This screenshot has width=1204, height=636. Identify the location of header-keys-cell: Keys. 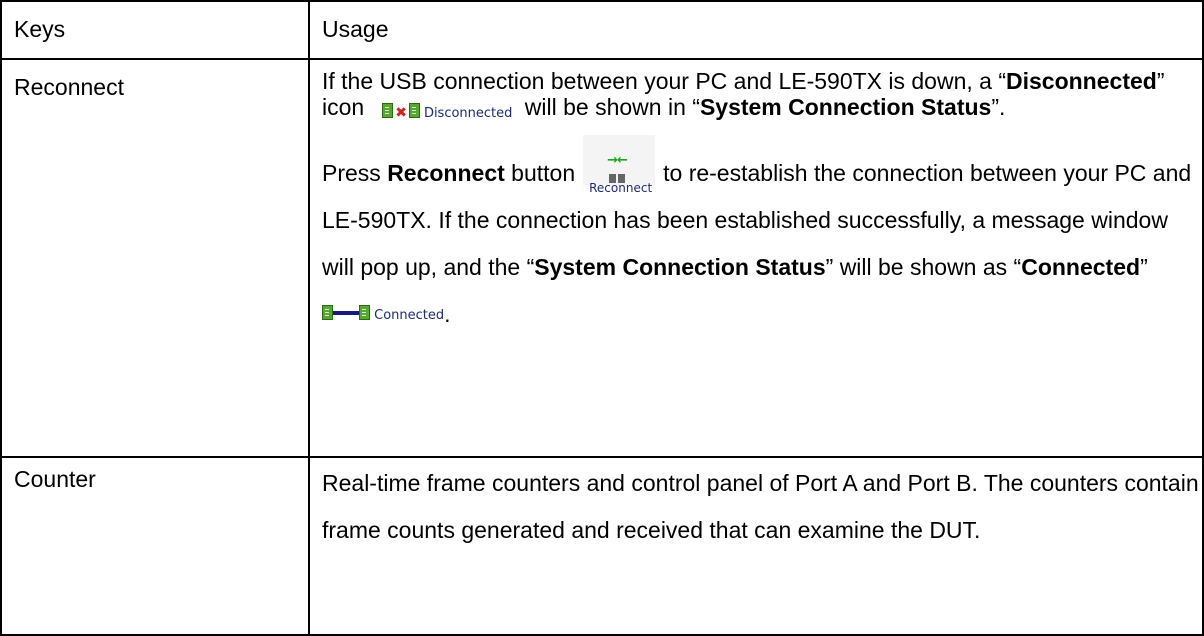
(155, 30).